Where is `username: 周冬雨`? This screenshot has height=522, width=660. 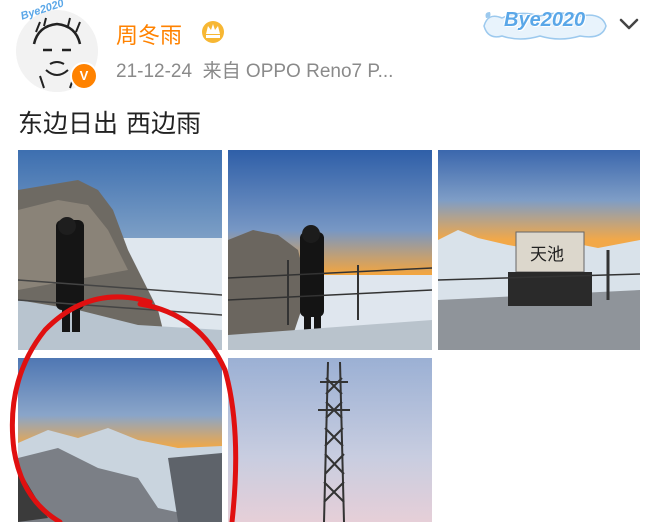
username: 周冬雨 is located at coordinates (149, 34).